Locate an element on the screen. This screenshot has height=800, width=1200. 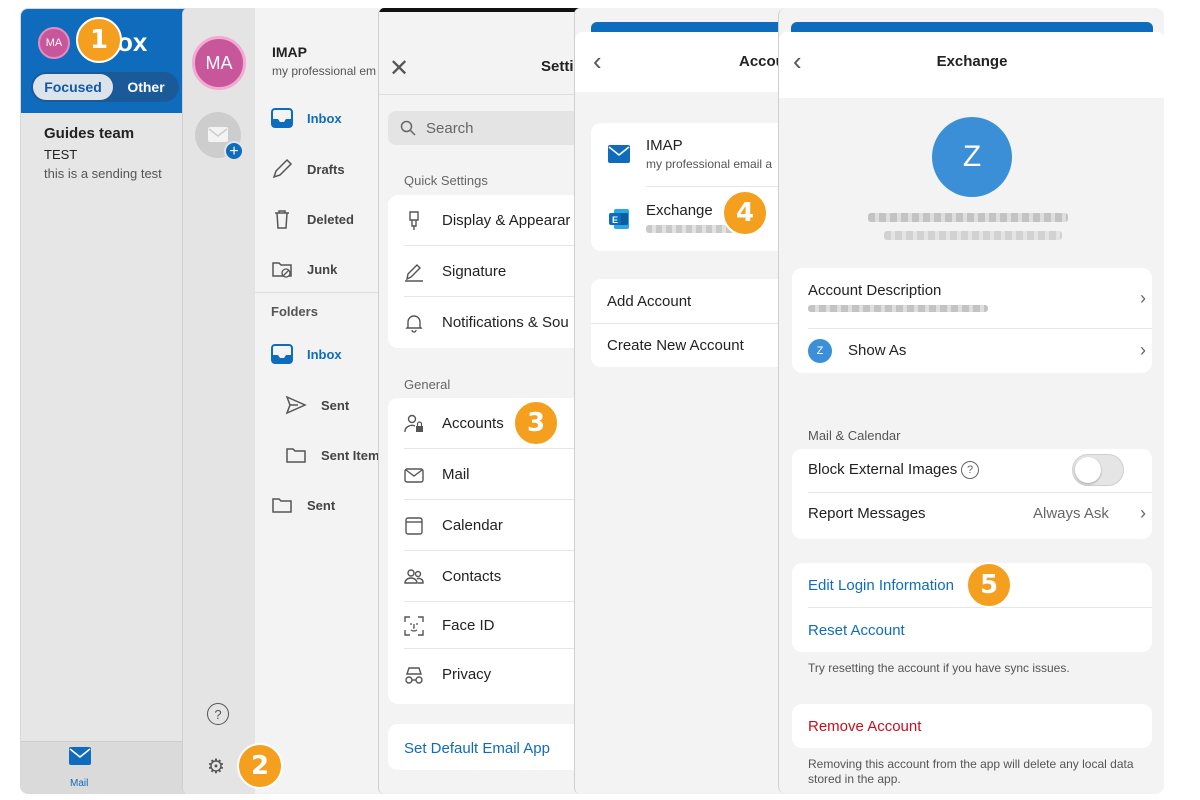
block-external-images-toggle is located at coordinates (1098, 470).